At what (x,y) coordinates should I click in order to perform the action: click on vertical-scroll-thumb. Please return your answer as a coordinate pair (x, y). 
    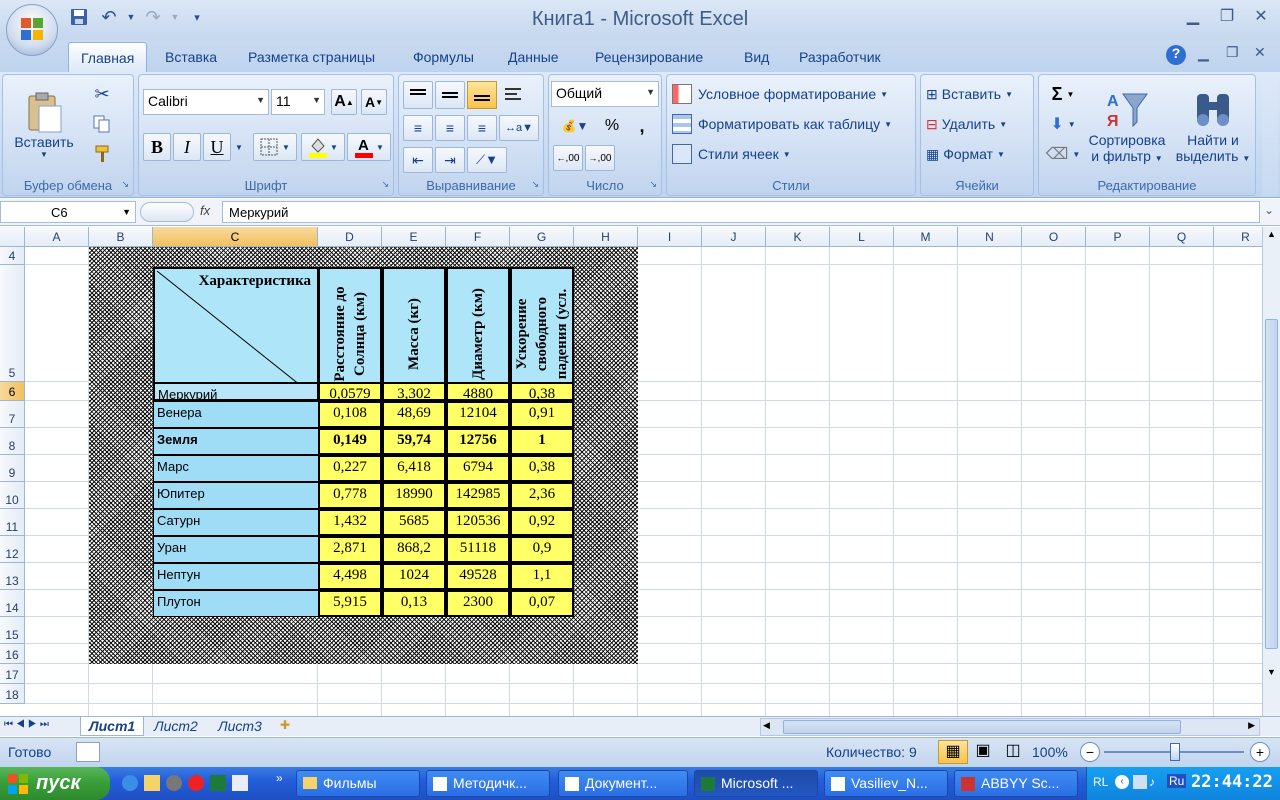
    Looking at the image, I should click on (1271, 484).